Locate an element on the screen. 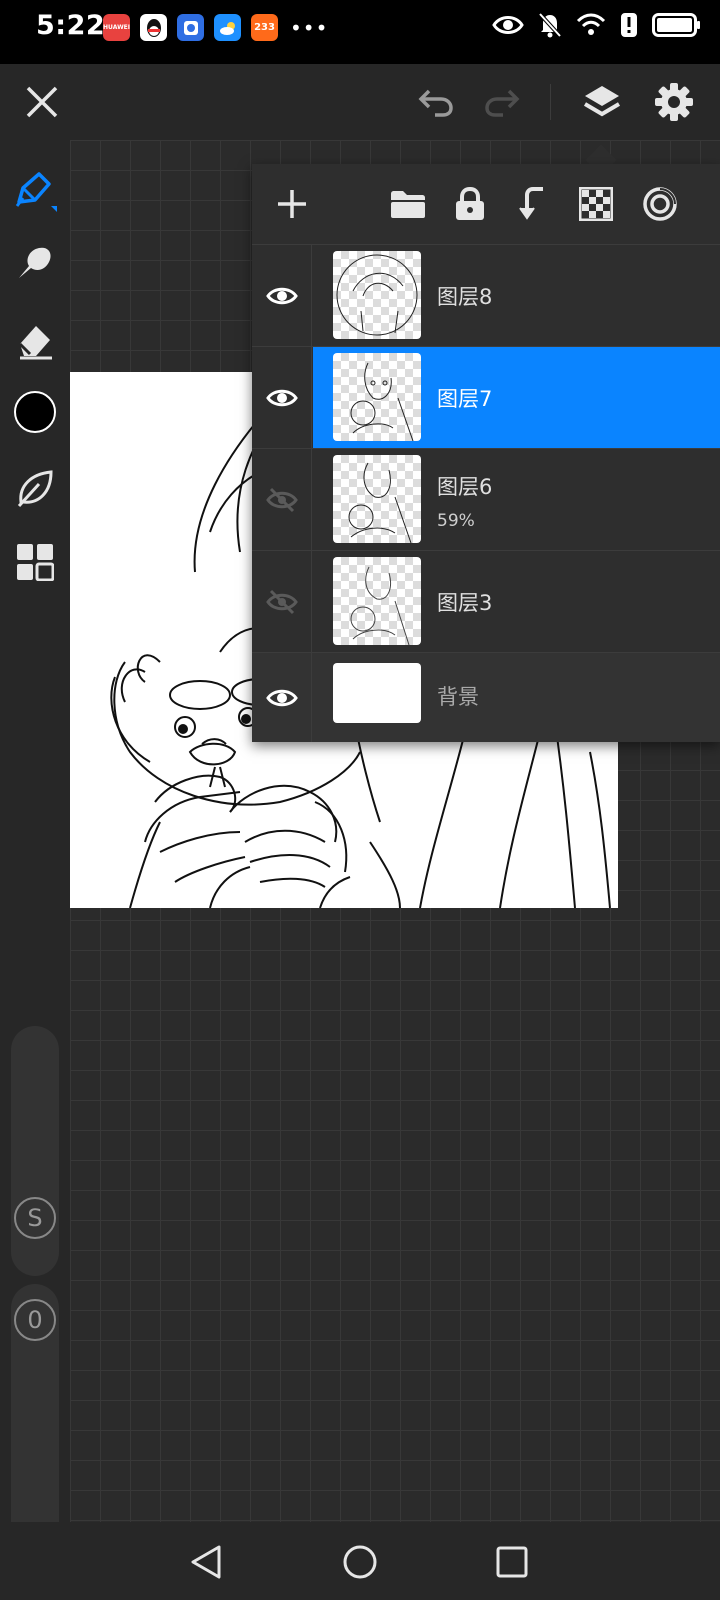 The height and width of the screenshot is (1600, 720). layer-body: 图层3 is located at coordinates (516, 601).